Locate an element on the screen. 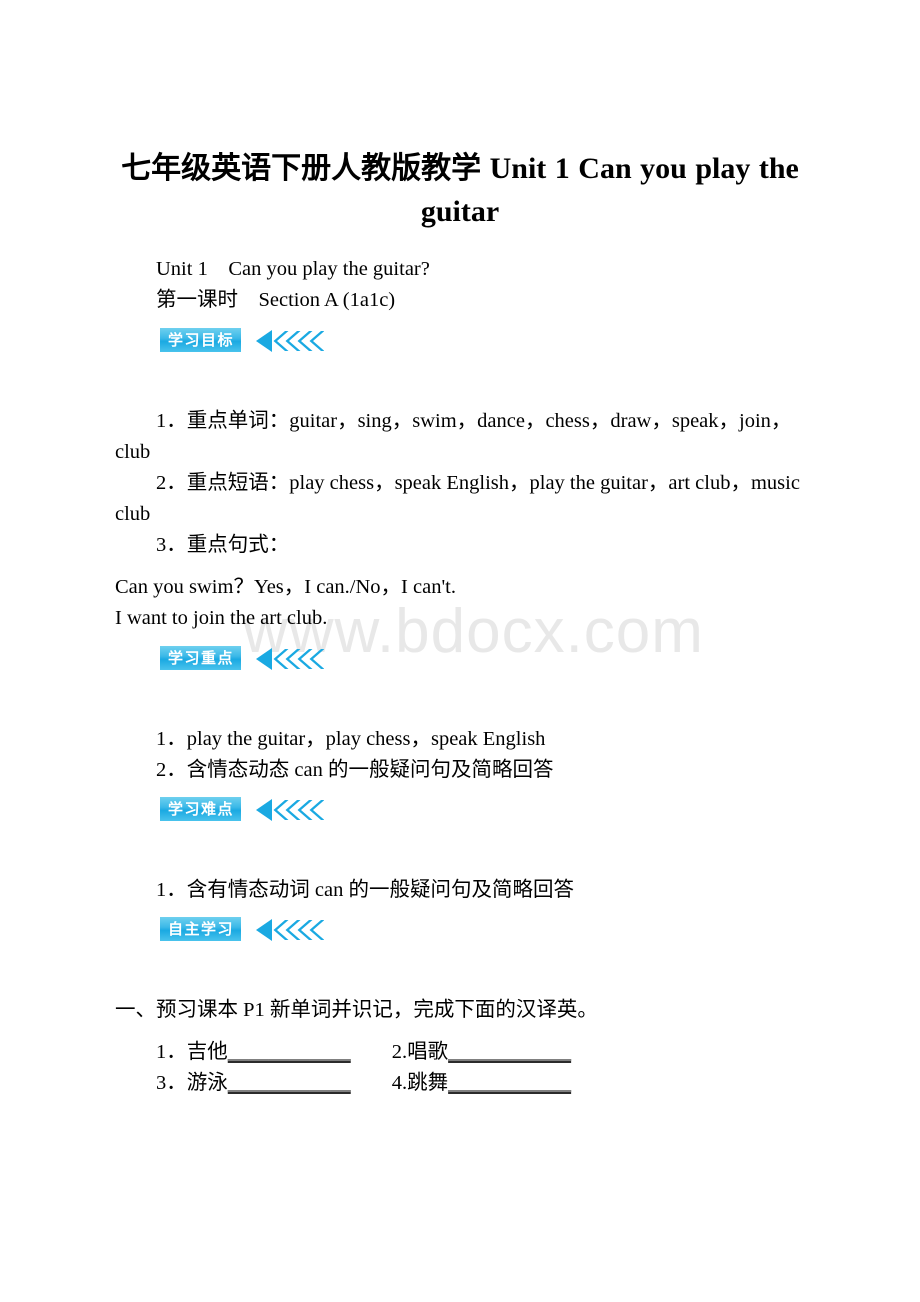 The height and width of the screenshot is (1302, 920). badge-chip: 学习重点 is located at coordinates (199, 657).